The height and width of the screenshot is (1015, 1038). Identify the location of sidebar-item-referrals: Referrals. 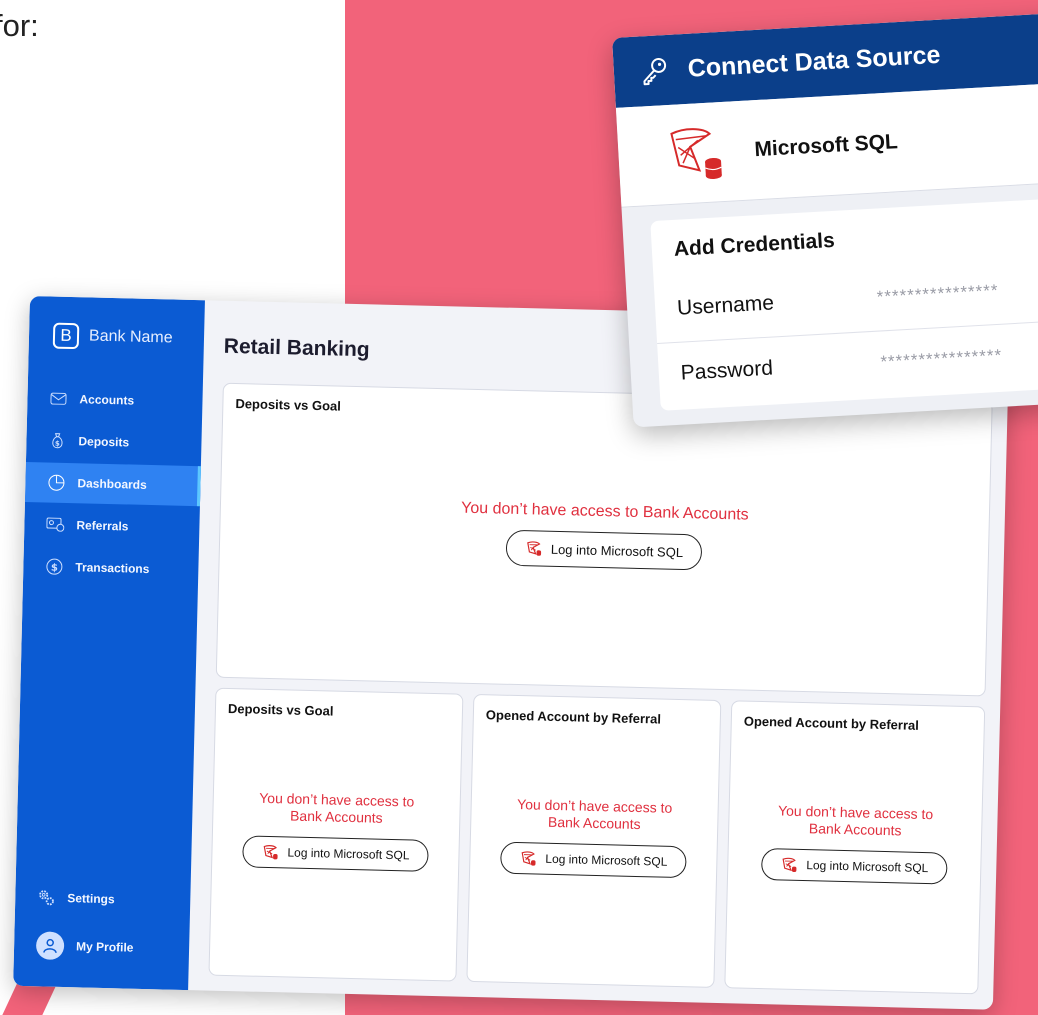
(112, 526).